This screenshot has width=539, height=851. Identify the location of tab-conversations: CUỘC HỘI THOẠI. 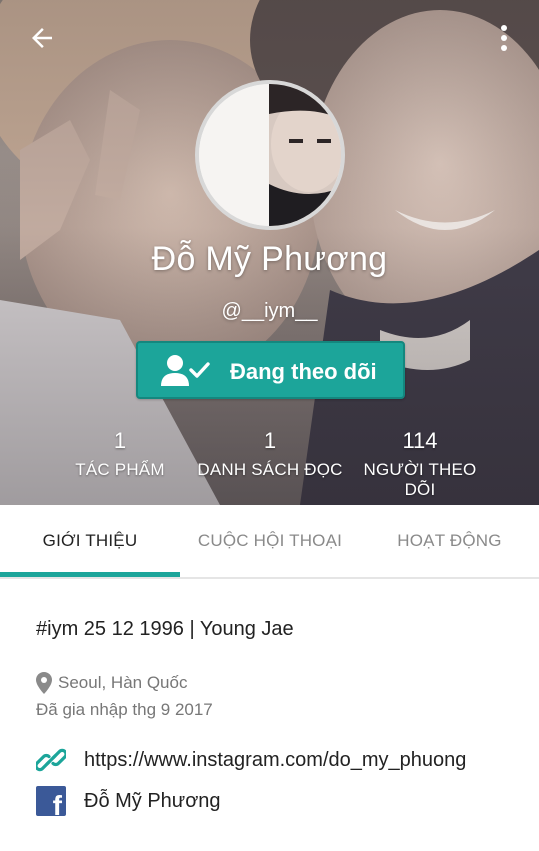
(270, 541).